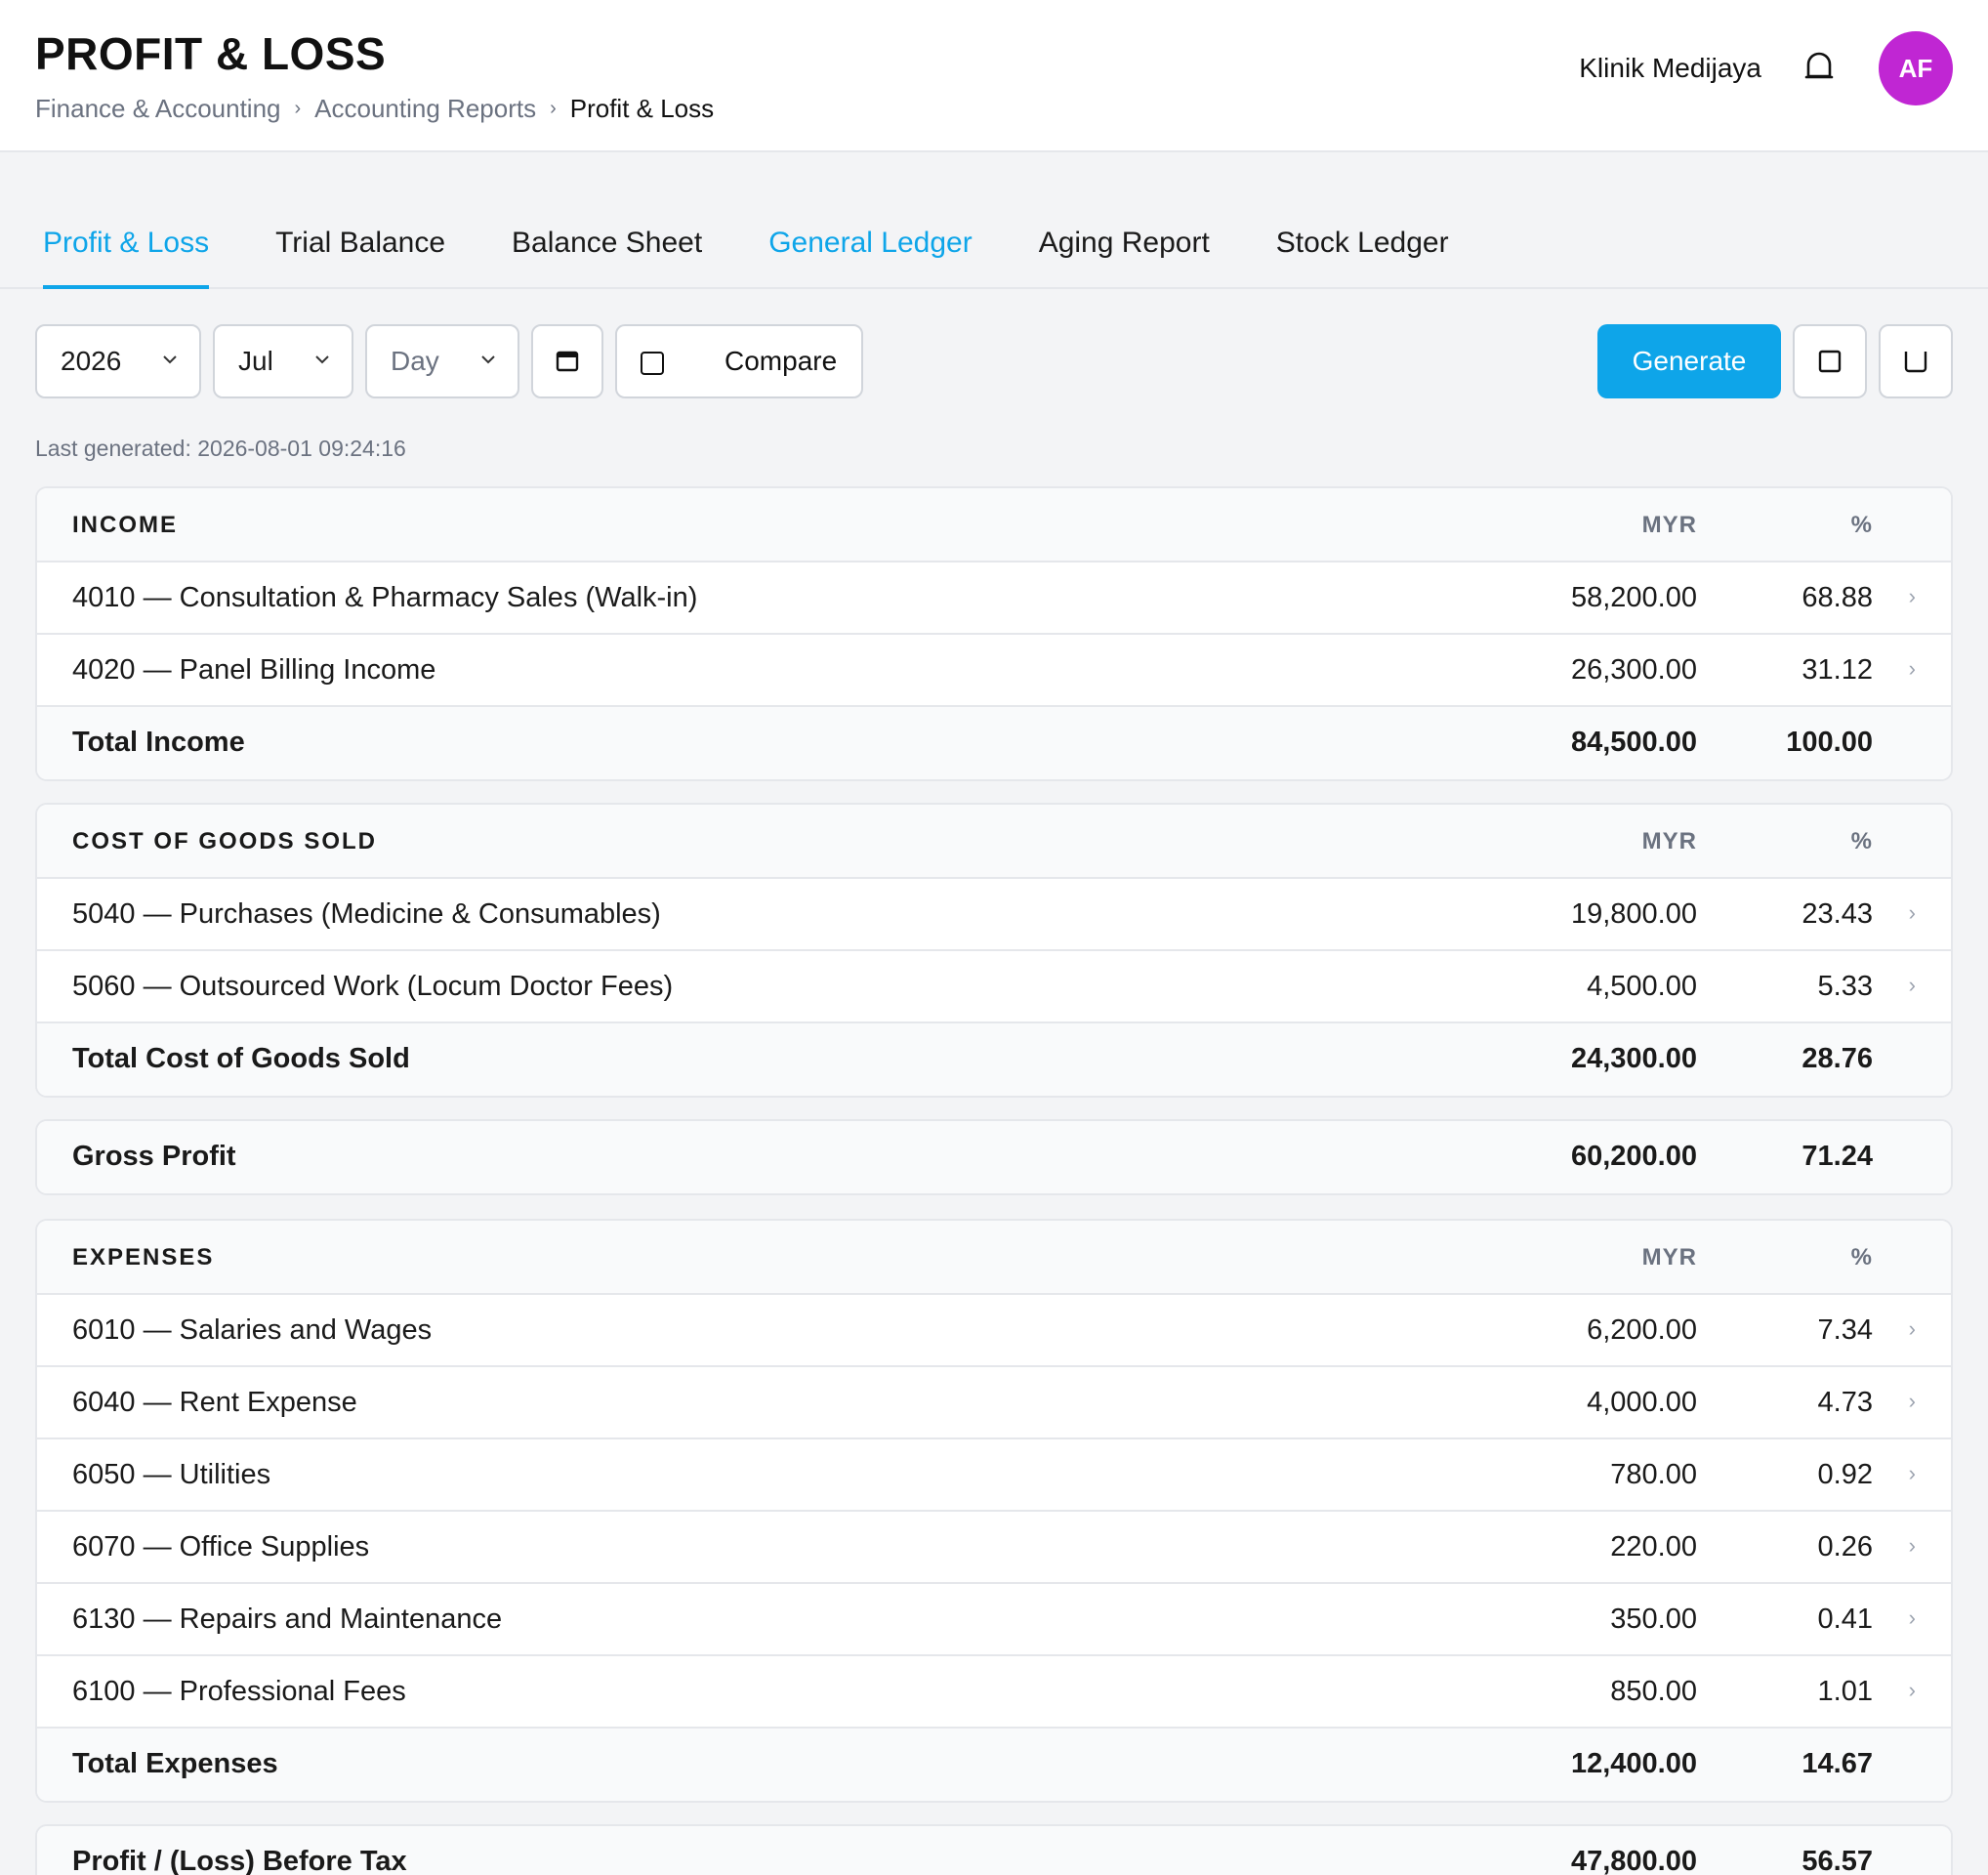  What do you see at coordinates (1916, 68) in the screenshot?
I see `avatar: AF` at bounding box center [1916, 68].